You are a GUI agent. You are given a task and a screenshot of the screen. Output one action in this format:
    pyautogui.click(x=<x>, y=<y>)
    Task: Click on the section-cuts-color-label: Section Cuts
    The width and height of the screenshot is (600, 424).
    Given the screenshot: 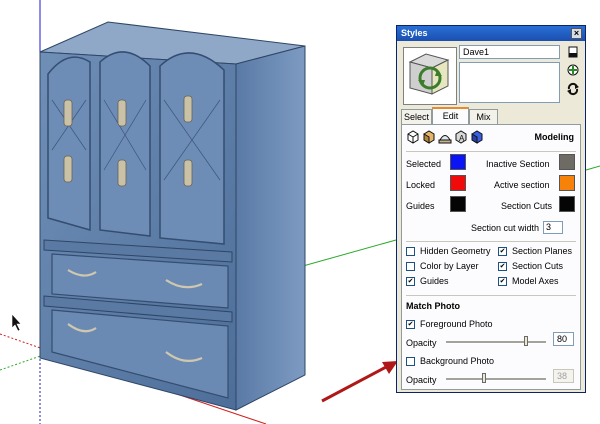 What is the action you would take?
    pyautogui.click(x=527, y=206)
    